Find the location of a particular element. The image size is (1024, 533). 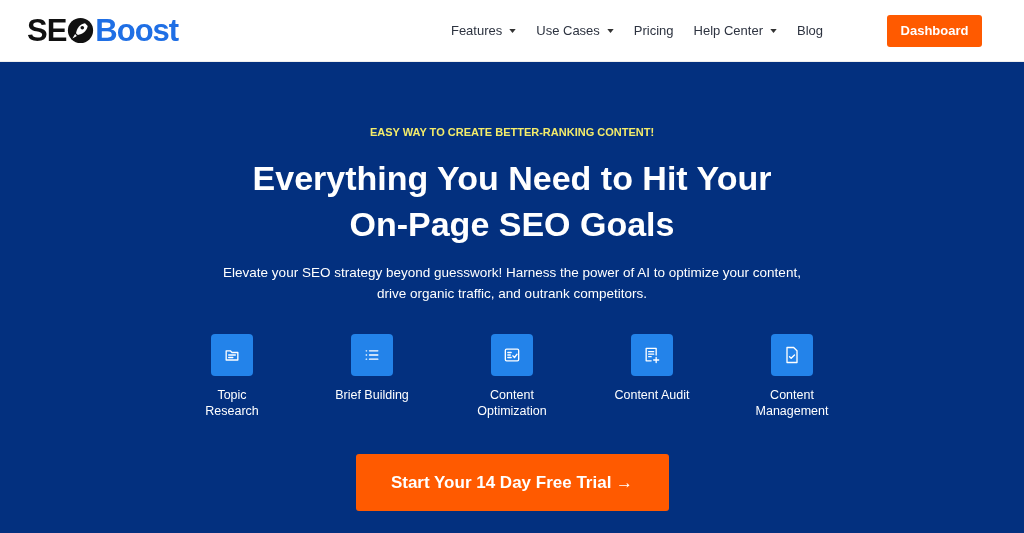

feature-label: Content Audit is located at coordinates (652, 395).